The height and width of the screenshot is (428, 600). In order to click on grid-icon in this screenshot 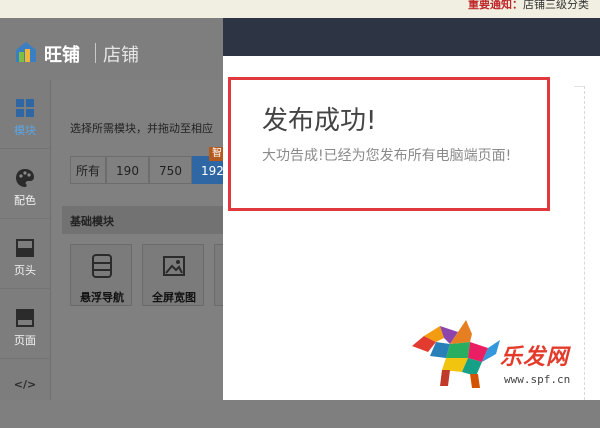, I will do `click(25, 108)`.